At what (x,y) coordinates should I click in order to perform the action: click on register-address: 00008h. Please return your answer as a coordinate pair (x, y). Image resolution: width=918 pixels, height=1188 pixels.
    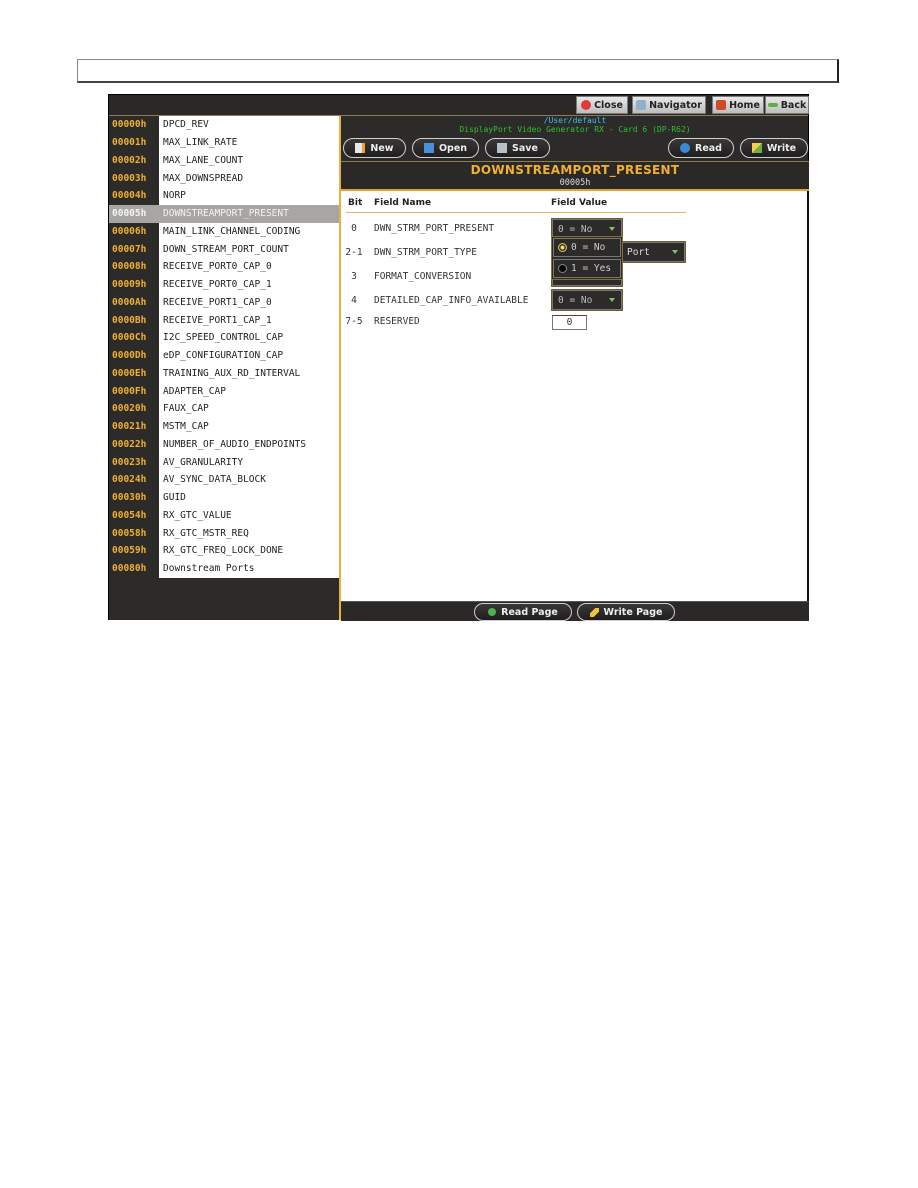
    Looking at the image, I should click on (134, 267).